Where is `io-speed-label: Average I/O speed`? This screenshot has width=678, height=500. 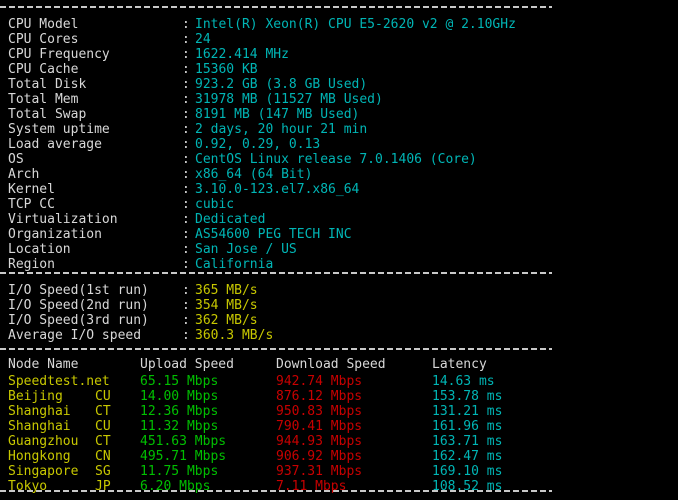 io-speed-label: Average I/O speed is located at coordinates (75, 335).